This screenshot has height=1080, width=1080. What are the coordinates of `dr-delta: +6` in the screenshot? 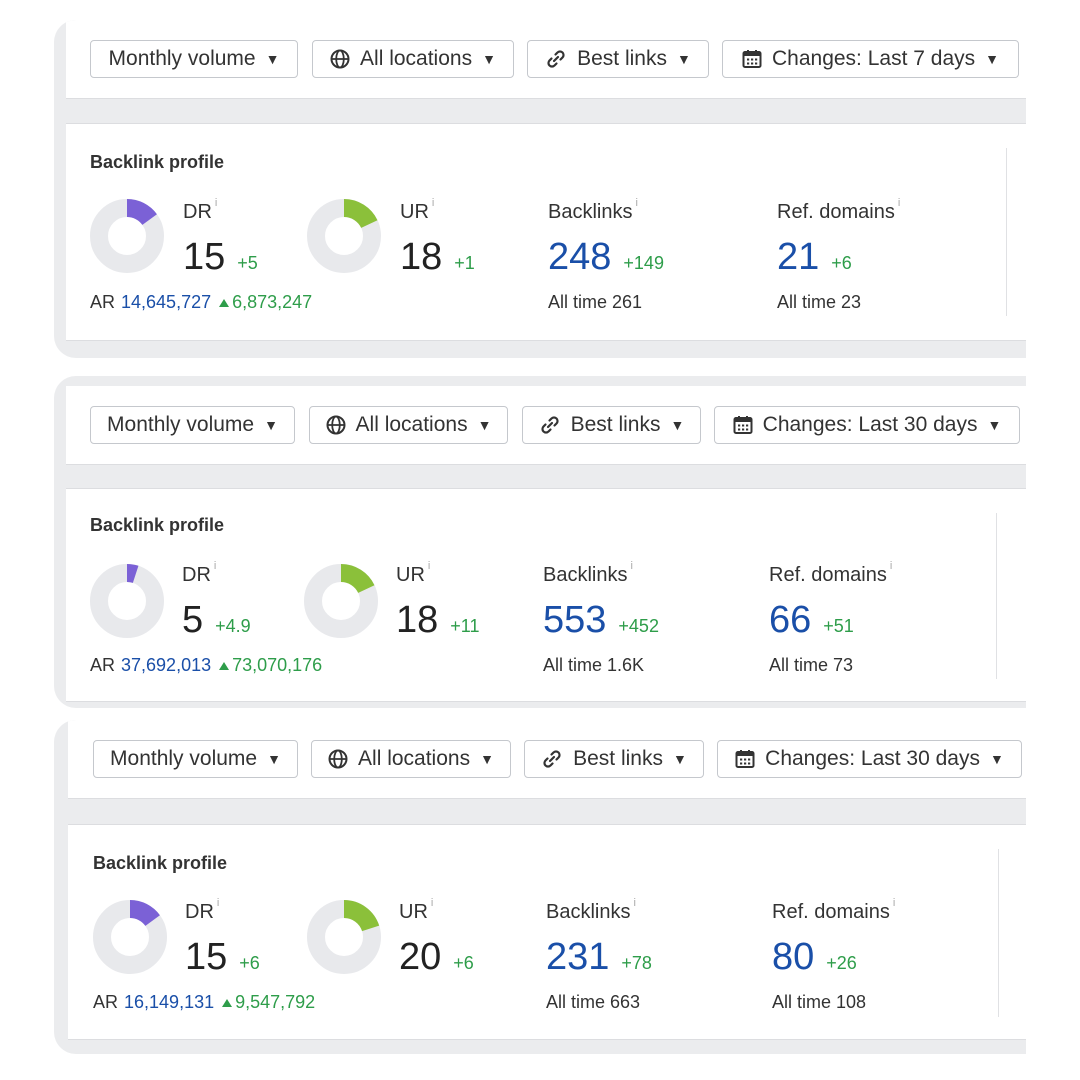 It's located at (249, 963).